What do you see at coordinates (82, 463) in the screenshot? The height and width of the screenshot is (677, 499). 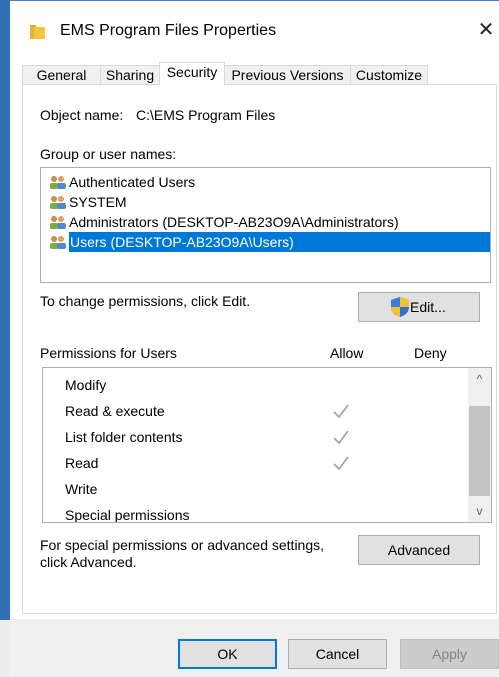 I see `permission-name: Read` at bounding box center [82, 463].